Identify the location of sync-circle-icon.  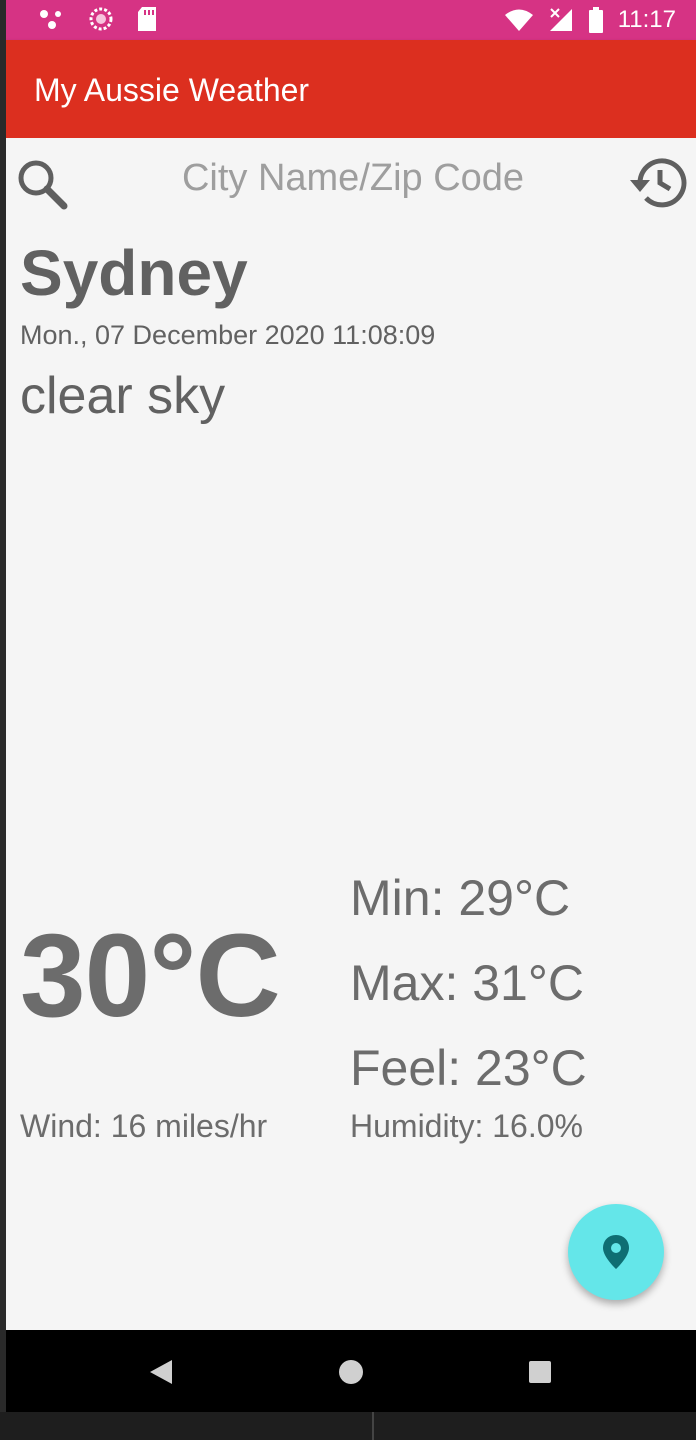
(101, 19).